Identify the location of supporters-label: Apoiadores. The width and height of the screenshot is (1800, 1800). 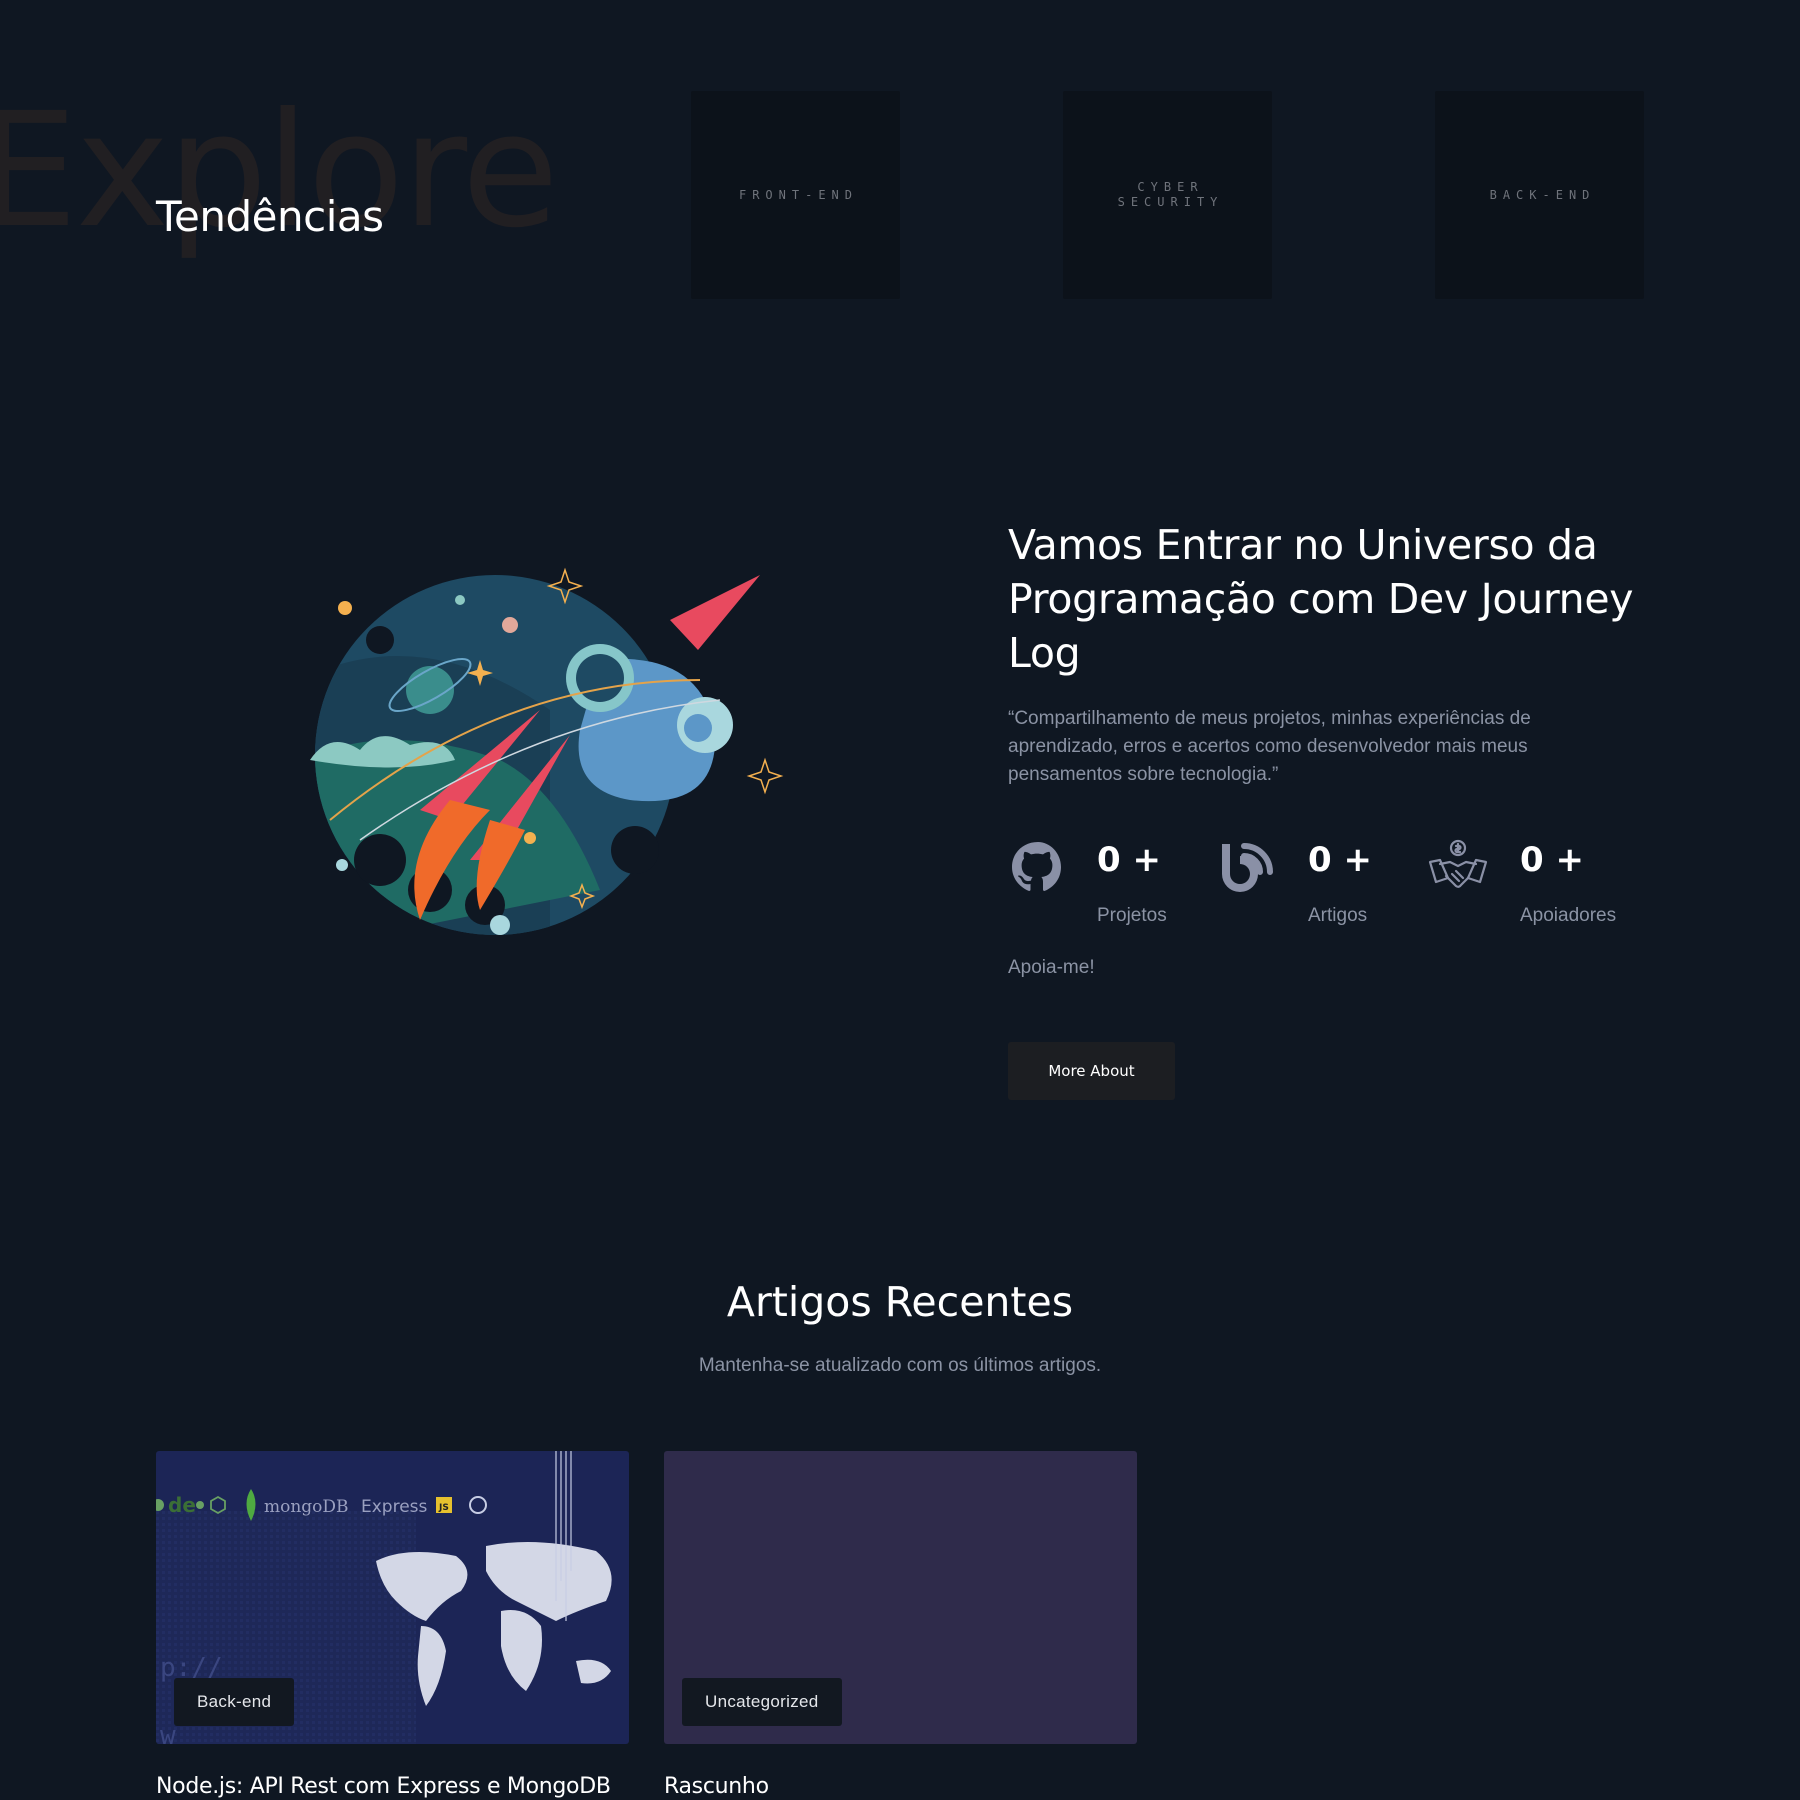
(1568, 915).